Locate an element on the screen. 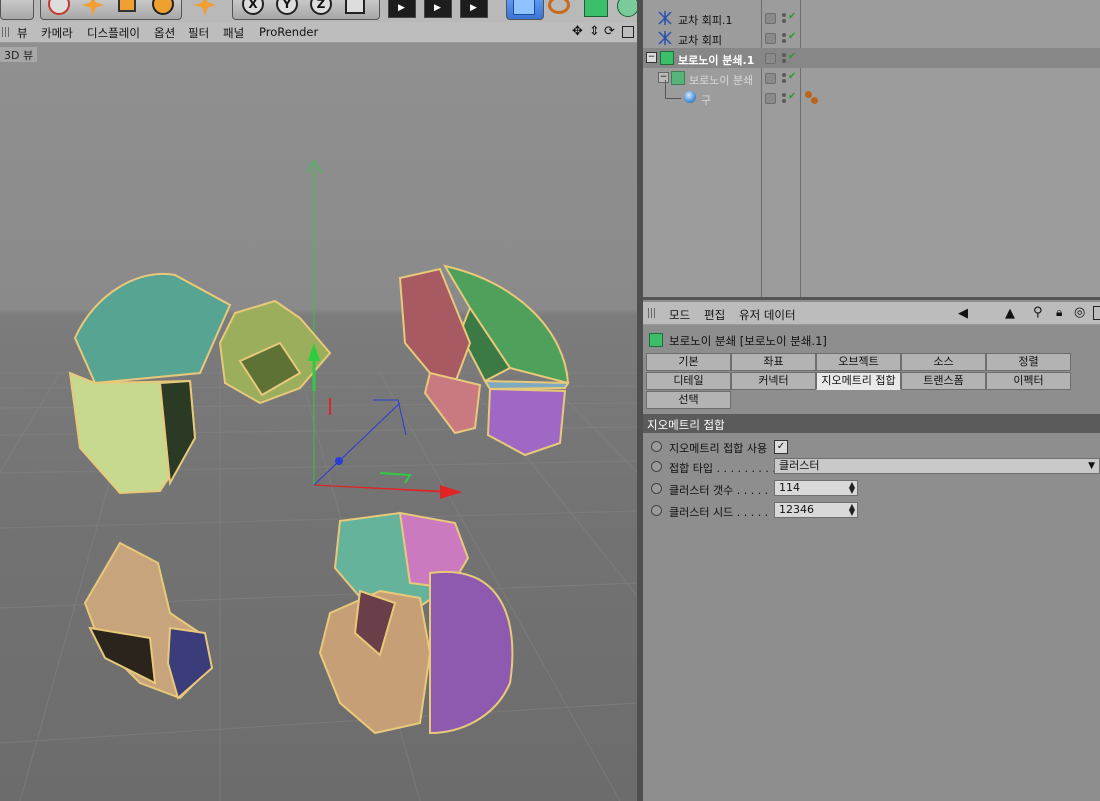  hierarchy-line is located at coordinates (665, 89).